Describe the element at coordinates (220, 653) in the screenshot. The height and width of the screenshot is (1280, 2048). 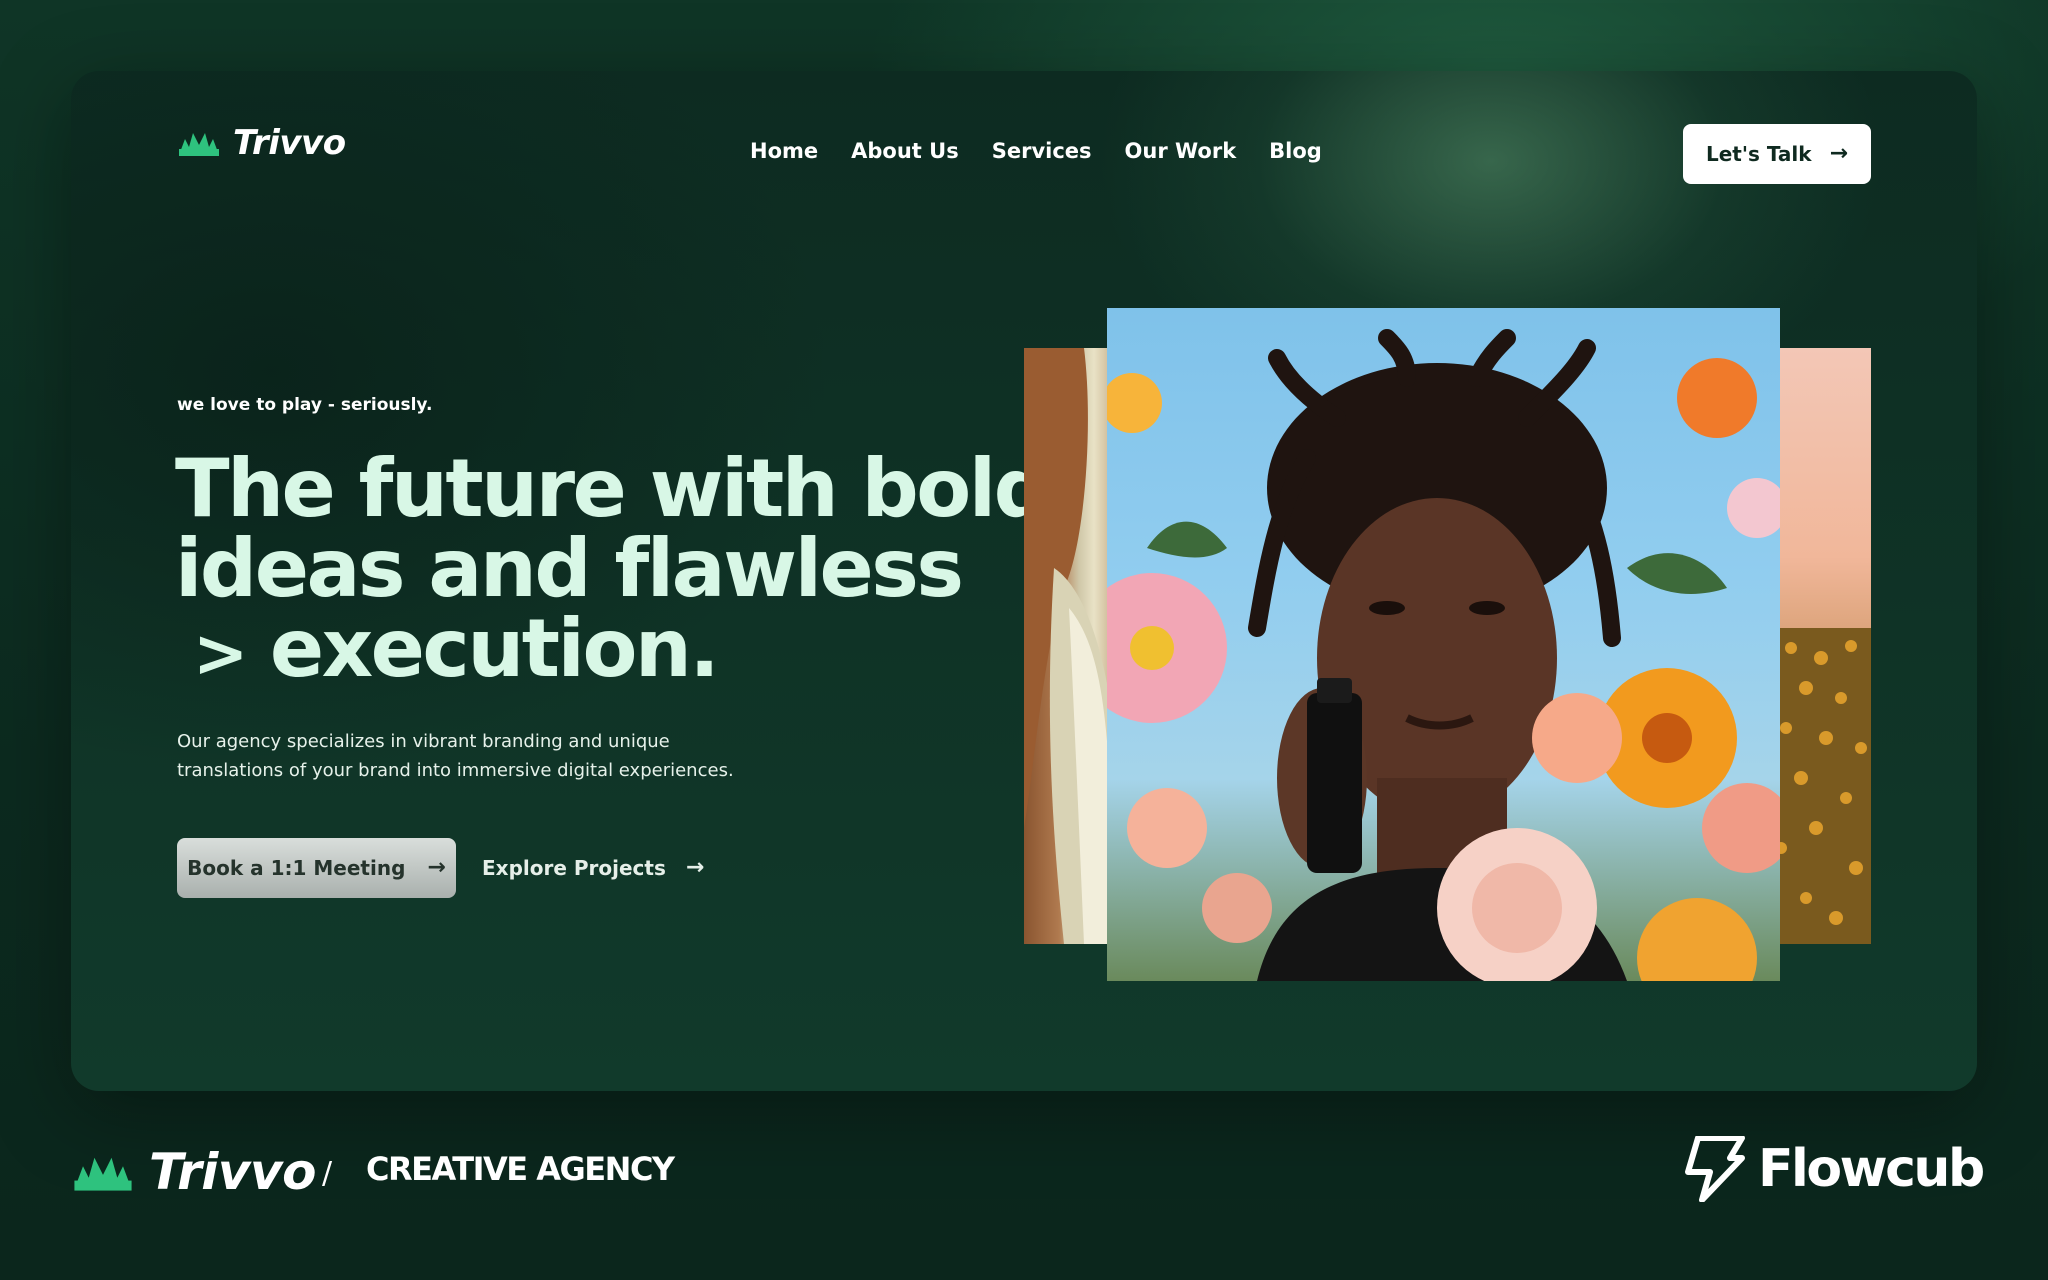
I see `chevron-right-icon: >` at that location.